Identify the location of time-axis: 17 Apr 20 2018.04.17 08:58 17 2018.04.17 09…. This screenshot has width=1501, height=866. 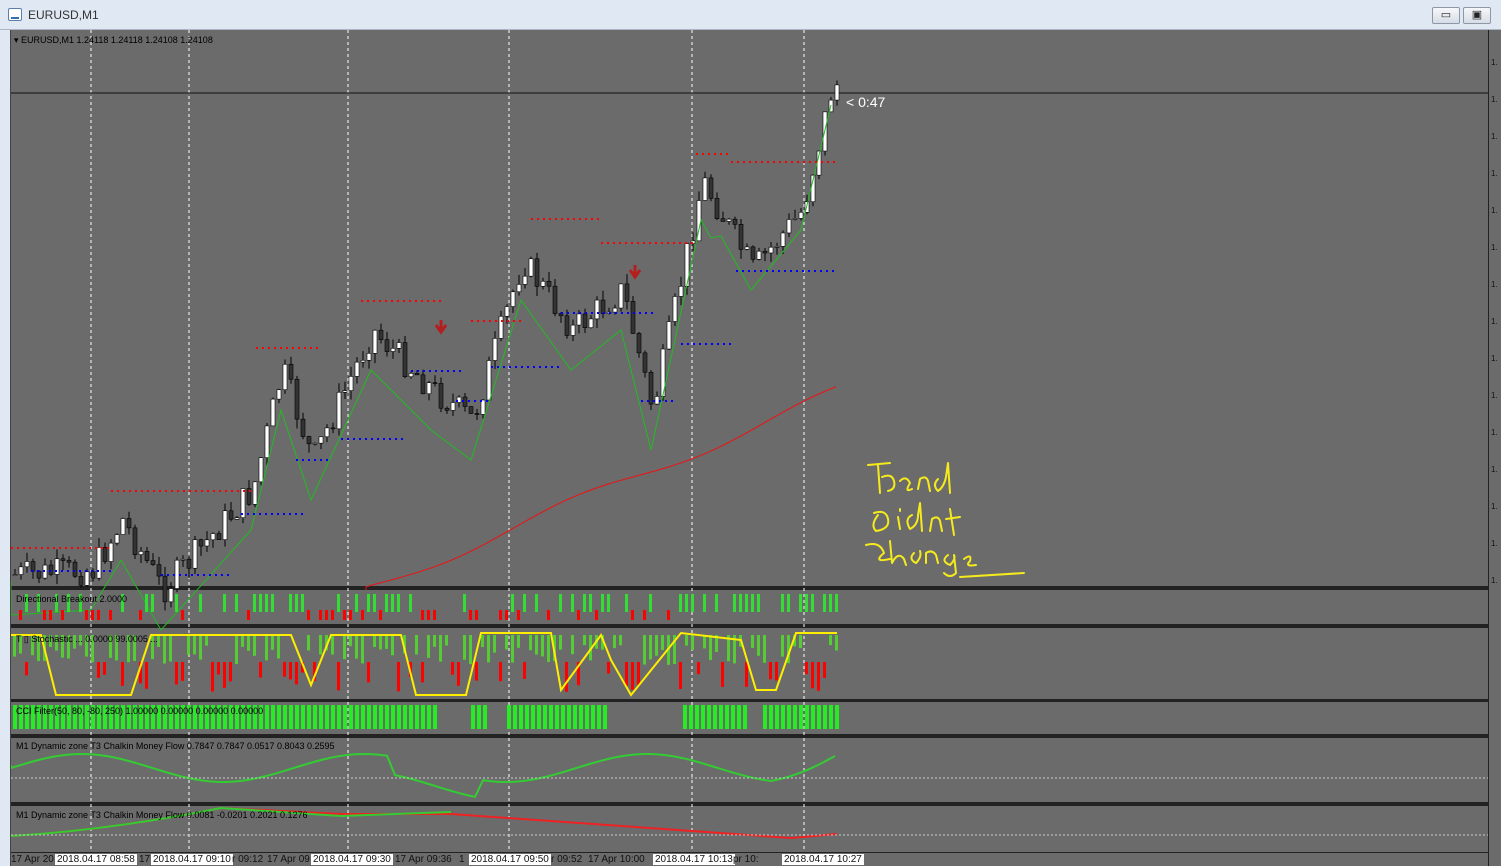
(749, 859).